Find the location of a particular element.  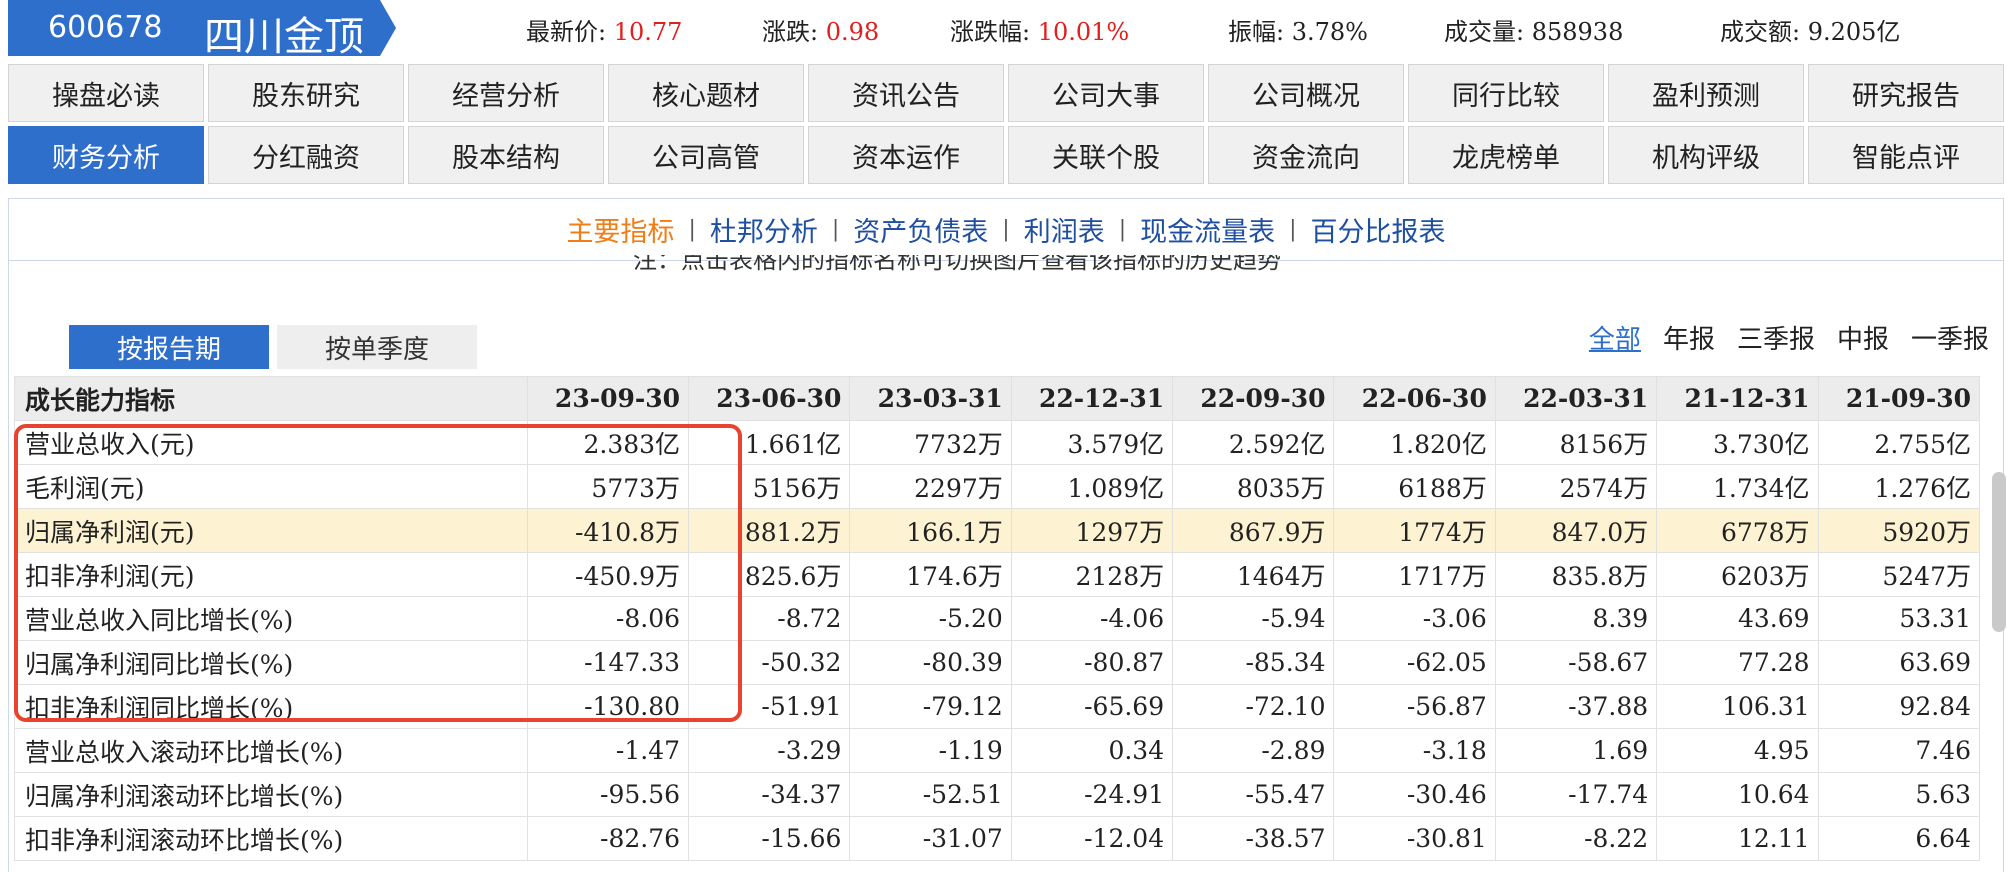

hint-note: 注：点击表格内的指标名称可切换图片查看该指标的历史趋势 is located at coordinates (957, 264).